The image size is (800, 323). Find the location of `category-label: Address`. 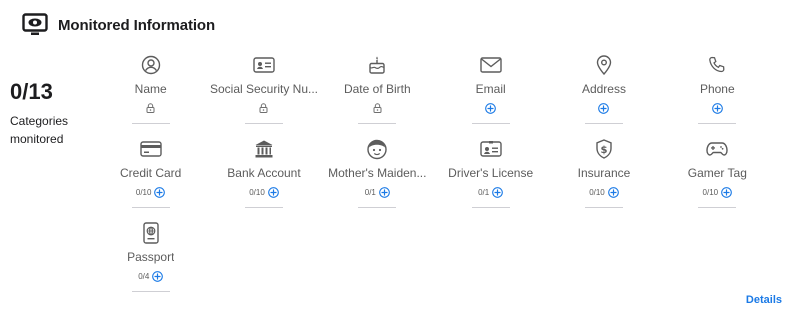

category-label: Address is located at coordinates (603, 89).